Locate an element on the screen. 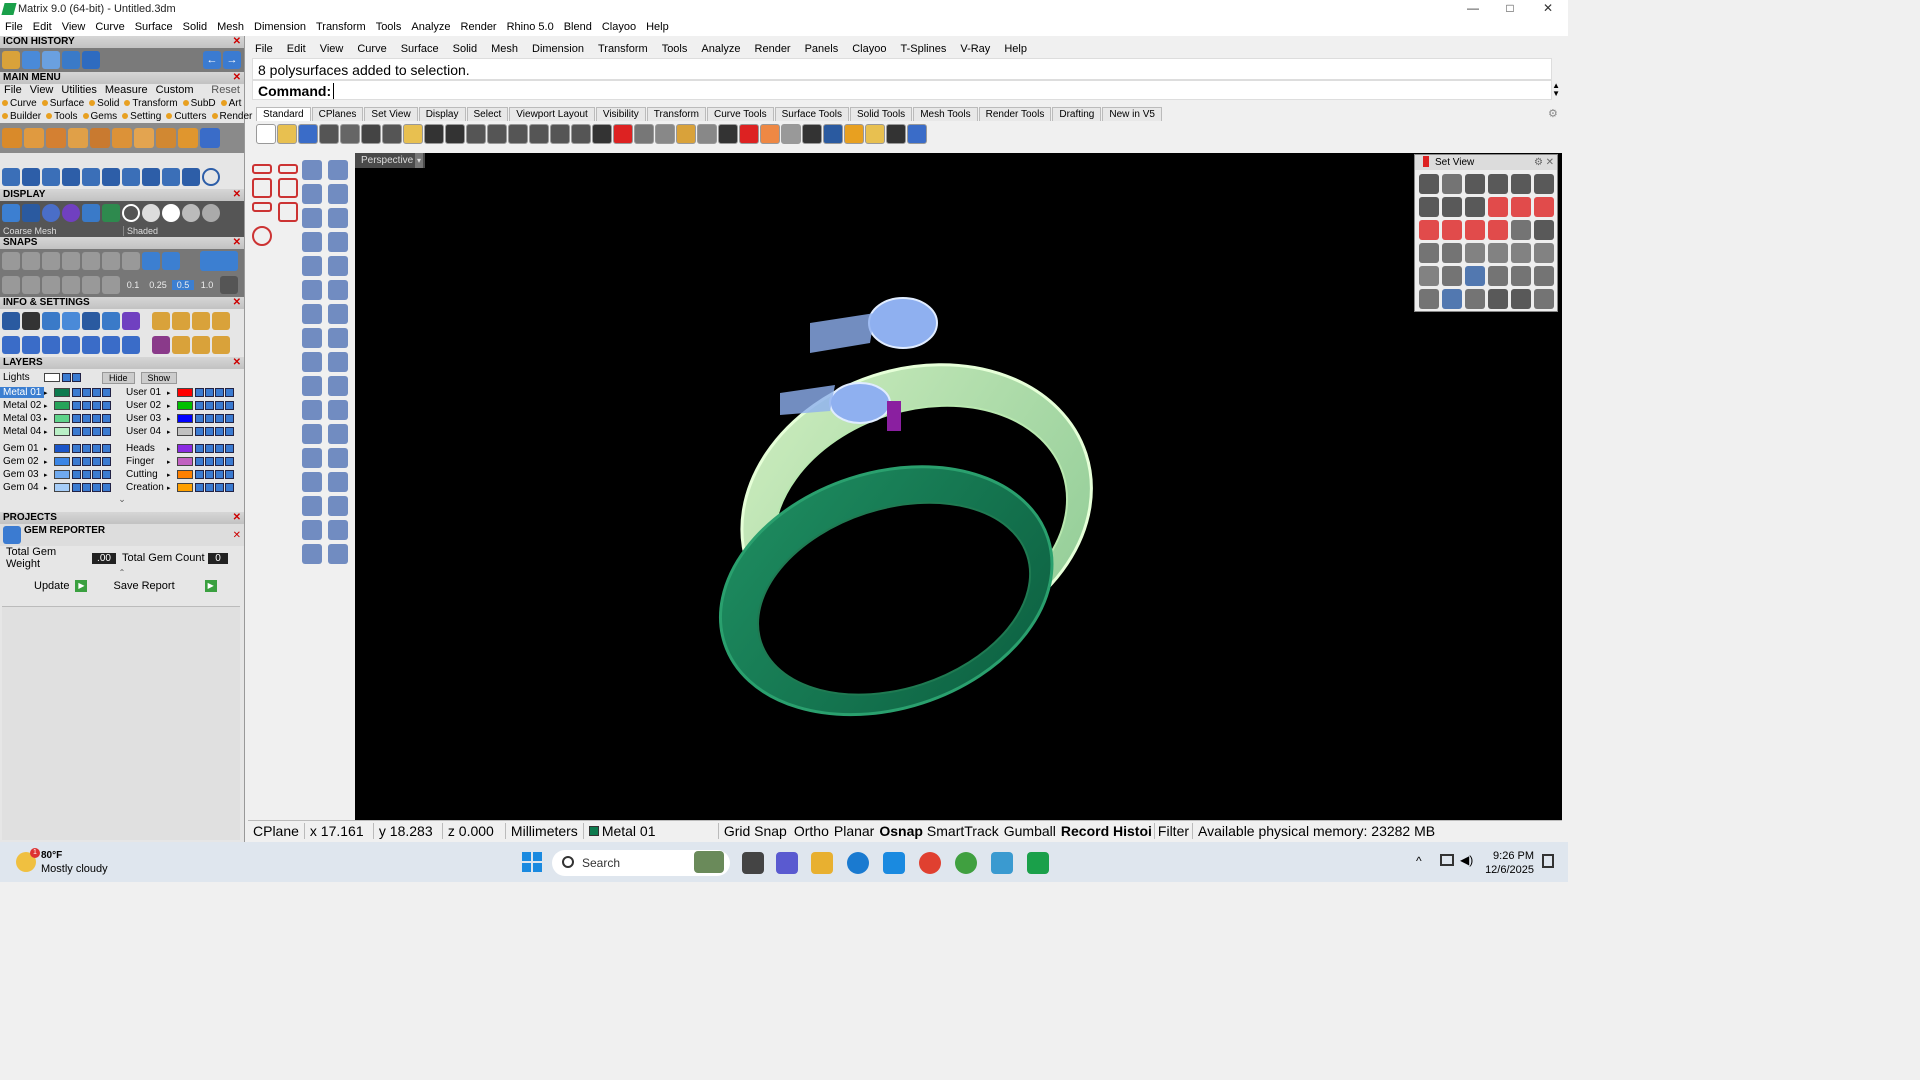  polygon-icon is located at coordinates (312, 242).